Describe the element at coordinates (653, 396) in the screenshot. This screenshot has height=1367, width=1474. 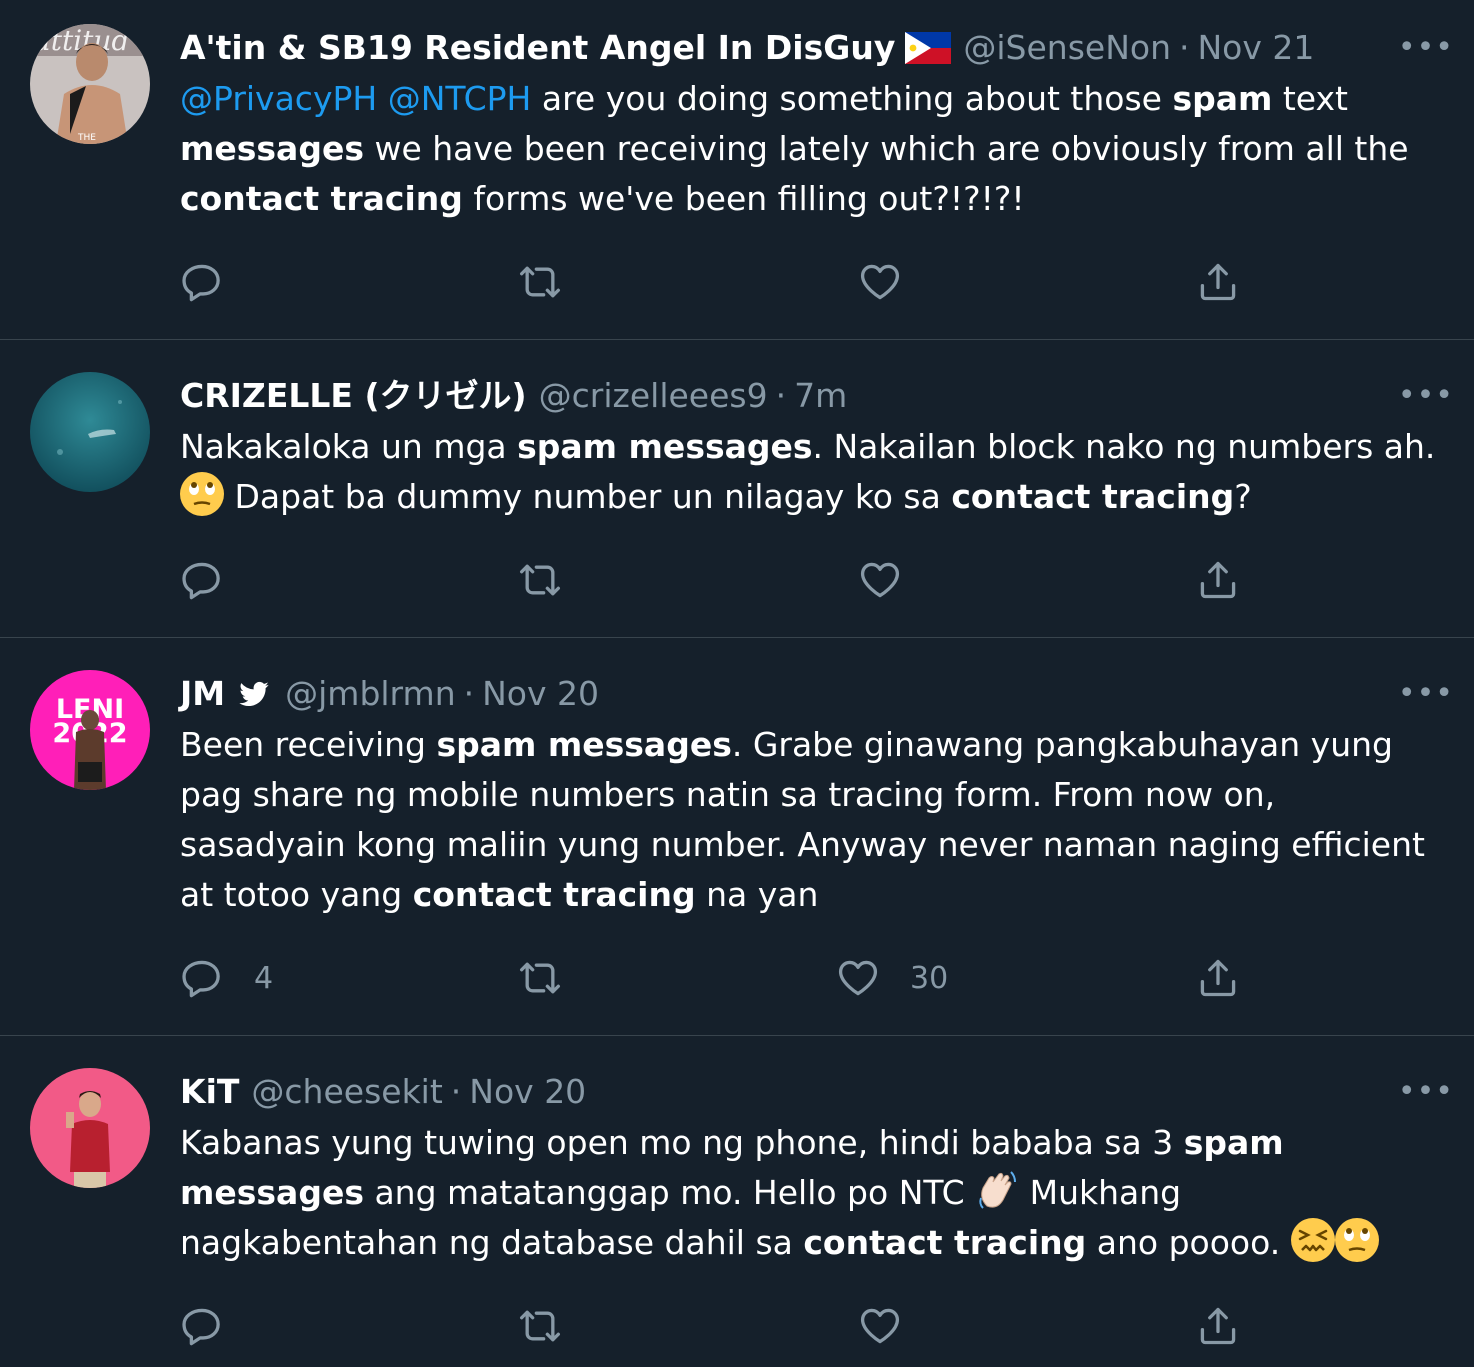
I see `handle: @crizelleees9` at that location.